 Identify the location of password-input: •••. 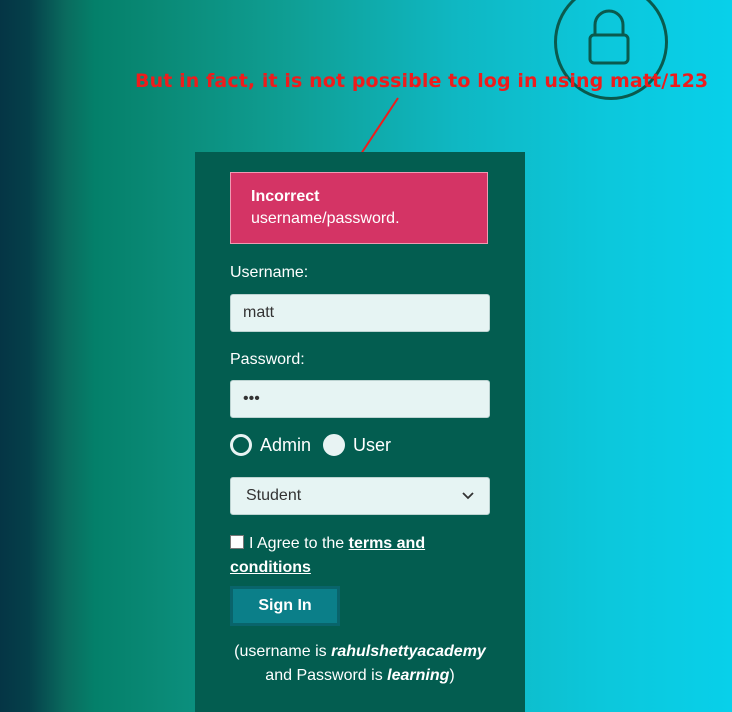
(360, 399).